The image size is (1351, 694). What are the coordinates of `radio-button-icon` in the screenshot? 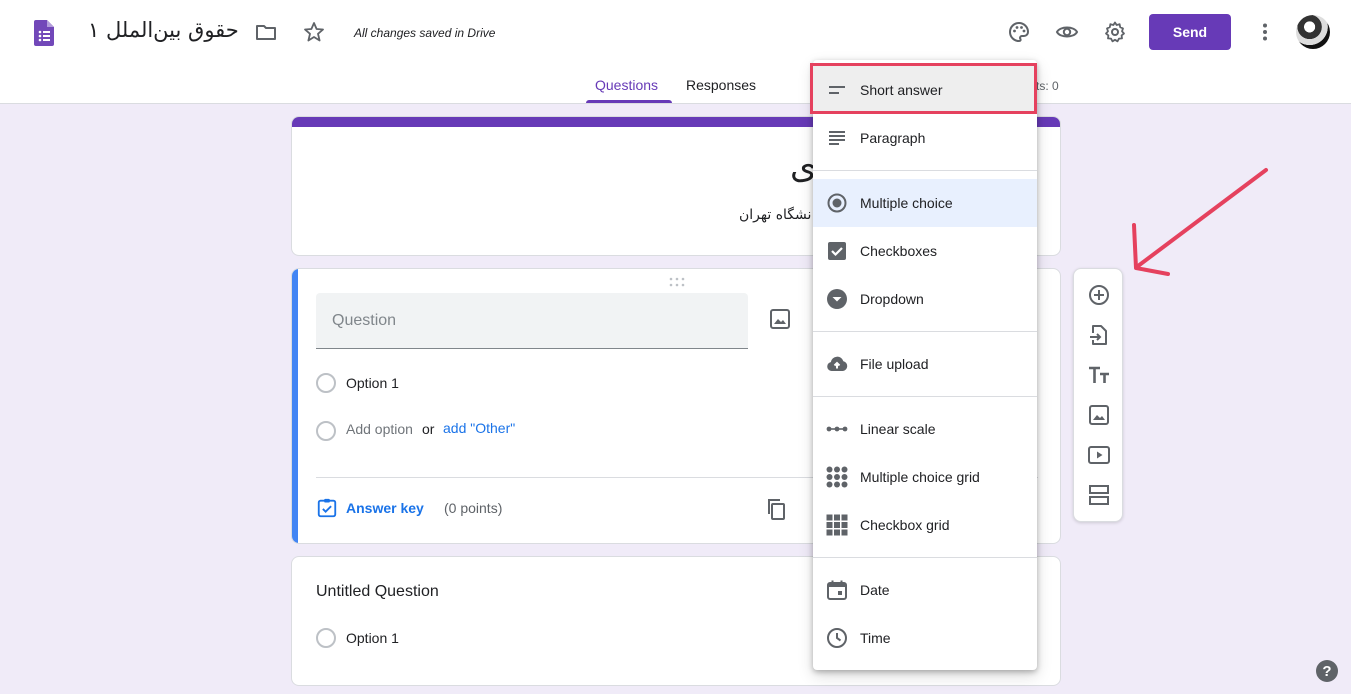 It's located at (837, 203).